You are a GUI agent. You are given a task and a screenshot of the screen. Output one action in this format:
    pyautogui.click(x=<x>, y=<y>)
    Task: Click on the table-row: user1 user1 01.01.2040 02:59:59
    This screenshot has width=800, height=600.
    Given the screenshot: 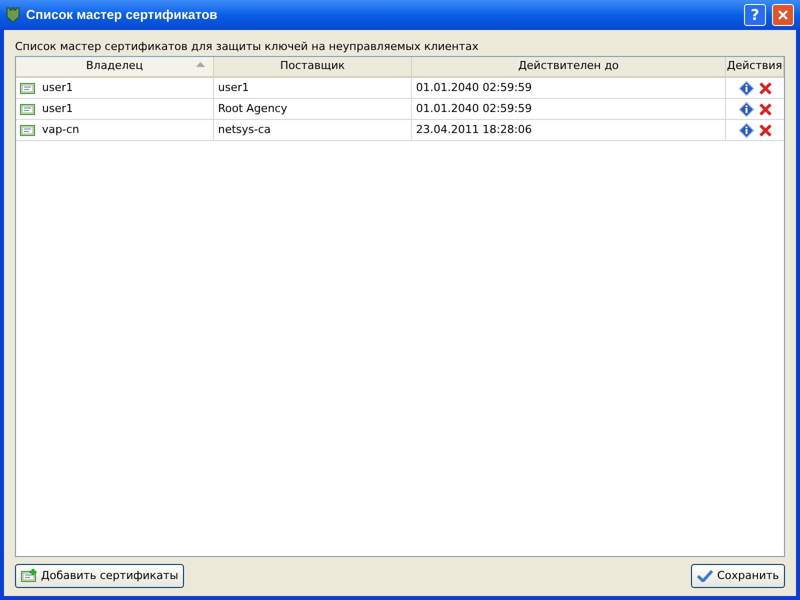 What is the action you would take?
    pyautogui.click(x=400, y=88)
    